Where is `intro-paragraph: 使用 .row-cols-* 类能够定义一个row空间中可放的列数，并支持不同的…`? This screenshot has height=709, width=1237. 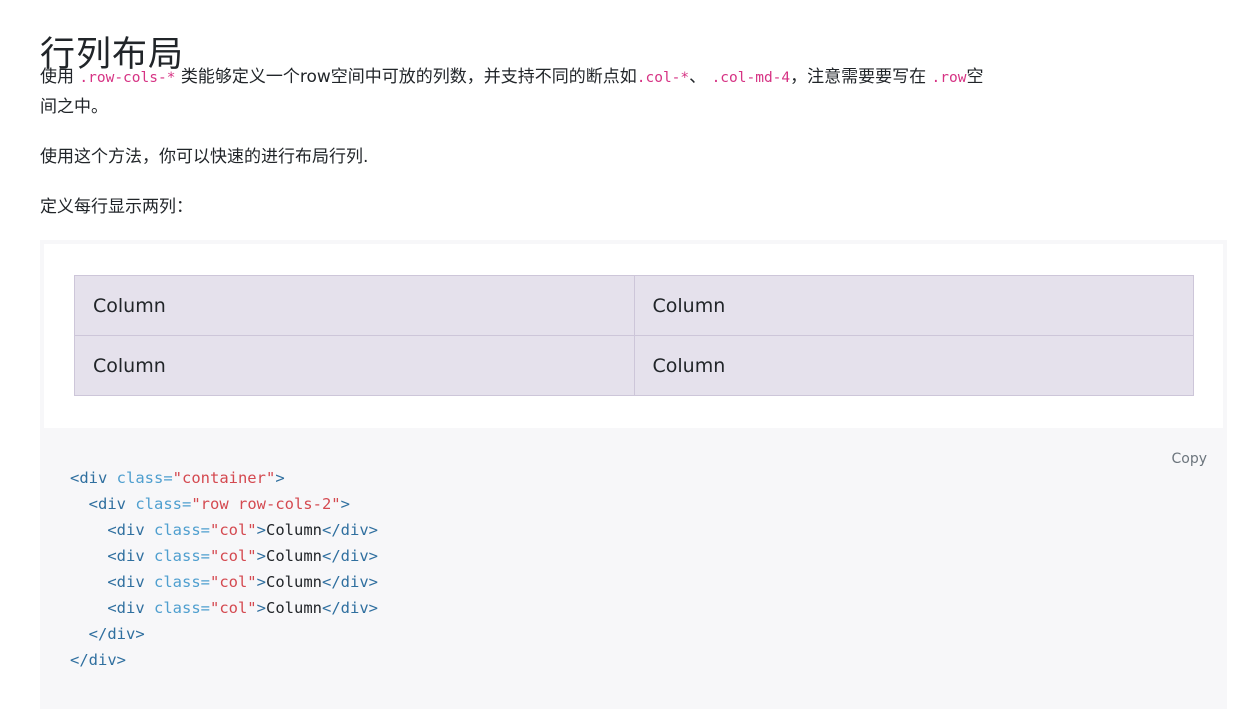 intro-paragraph: 使用 .row-cols-* 类能够定义一个row空间中可放的列数，并支持不同的… is located at coordinates (520, 92).